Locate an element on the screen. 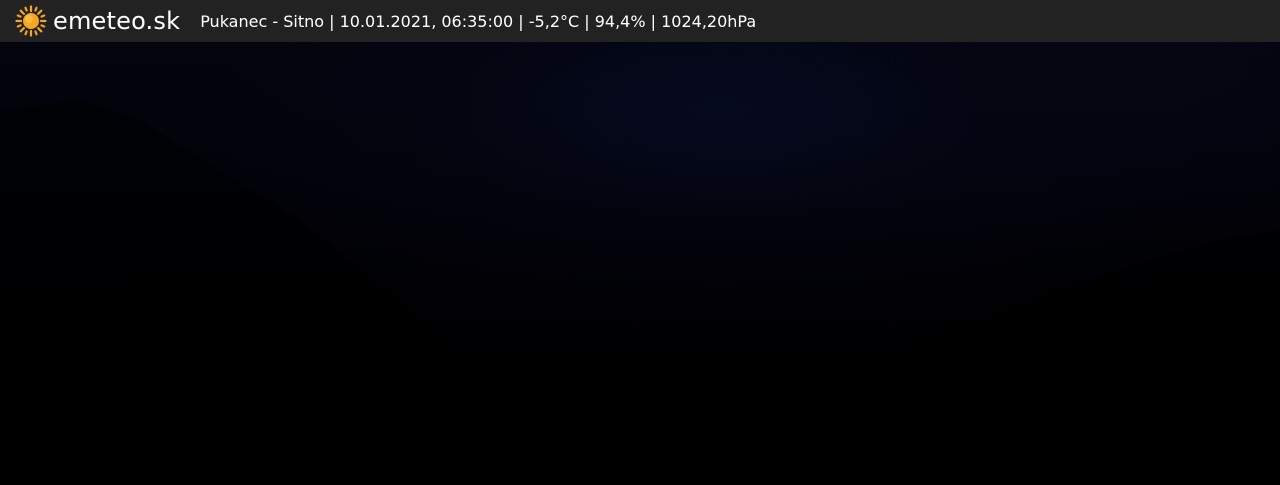 Image resolution: width=1280 pixels, height=485 pixels. site-logo-text: emeteo.sk is located at coordinates (116, 21).